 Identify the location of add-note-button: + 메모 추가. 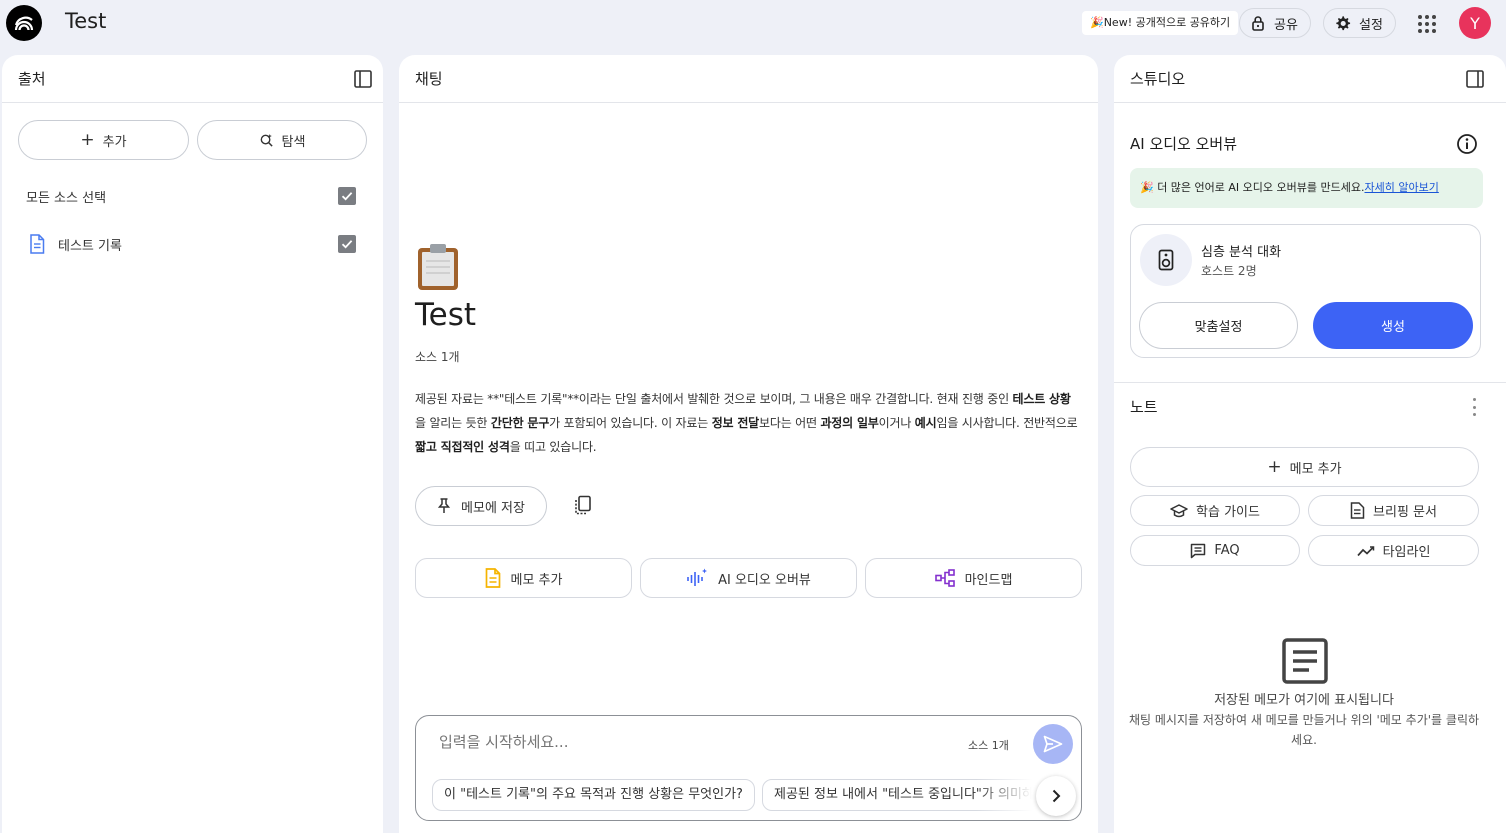
(1304, 467).